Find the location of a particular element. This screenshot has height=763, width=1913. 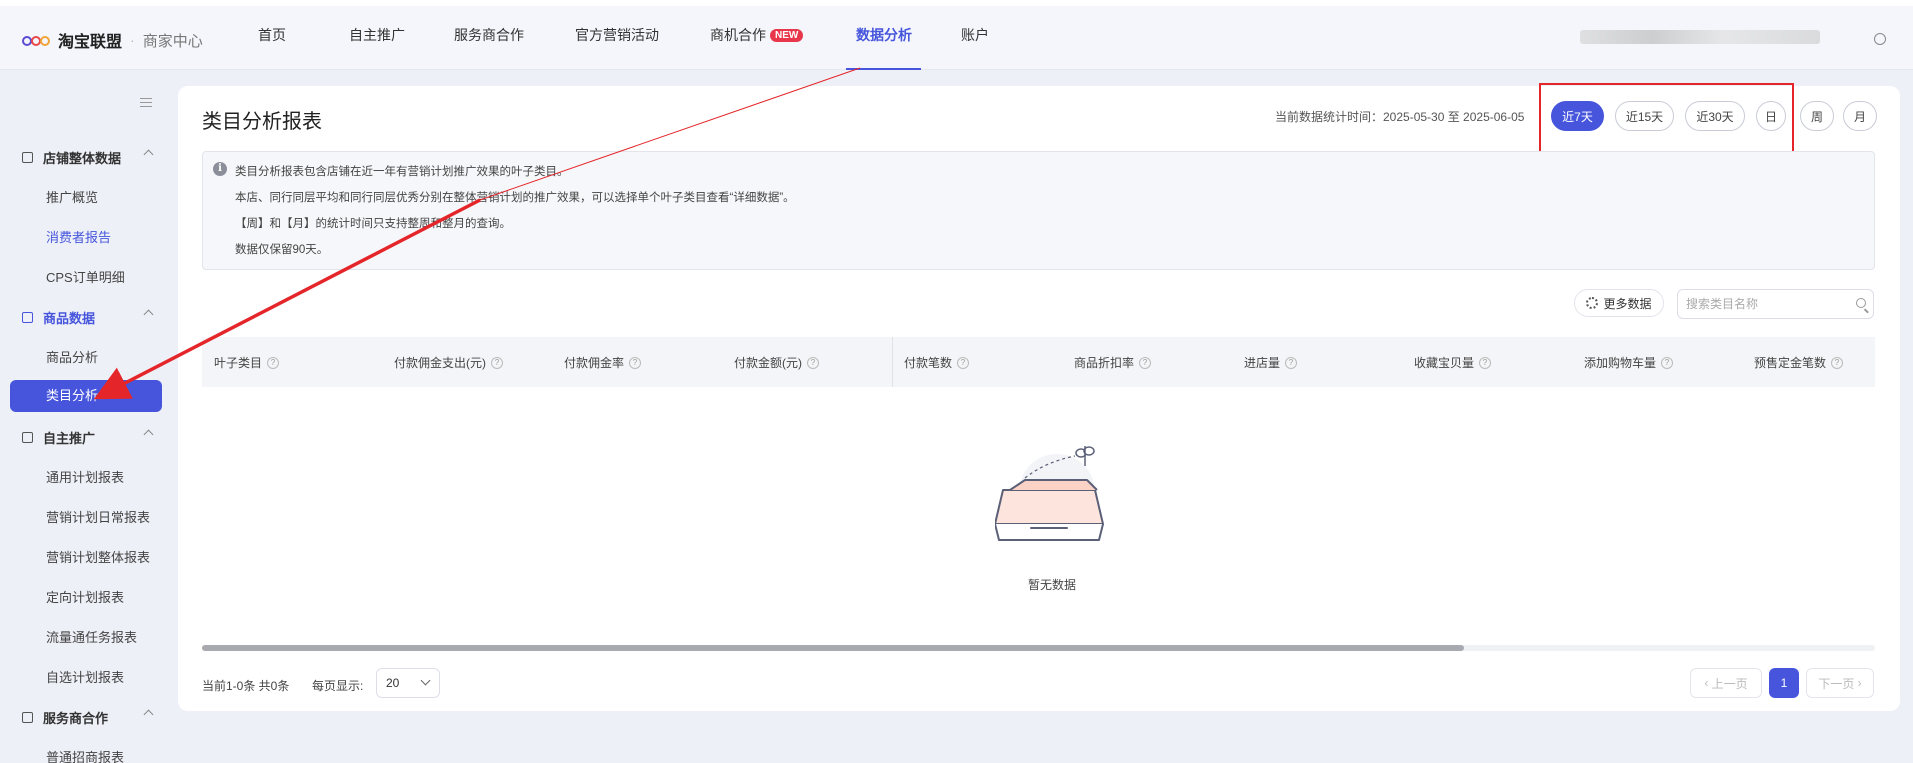

sidebar-item-traffic-task: 流量通任务报表 is located at coordinates (91, 636).